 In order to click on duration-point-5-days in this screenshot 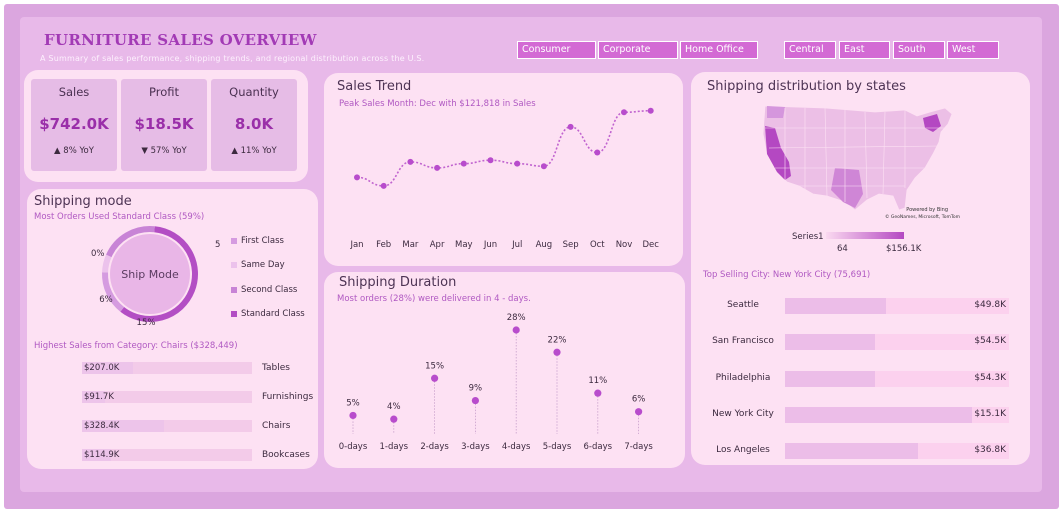, I will do `click(557, 352)`.